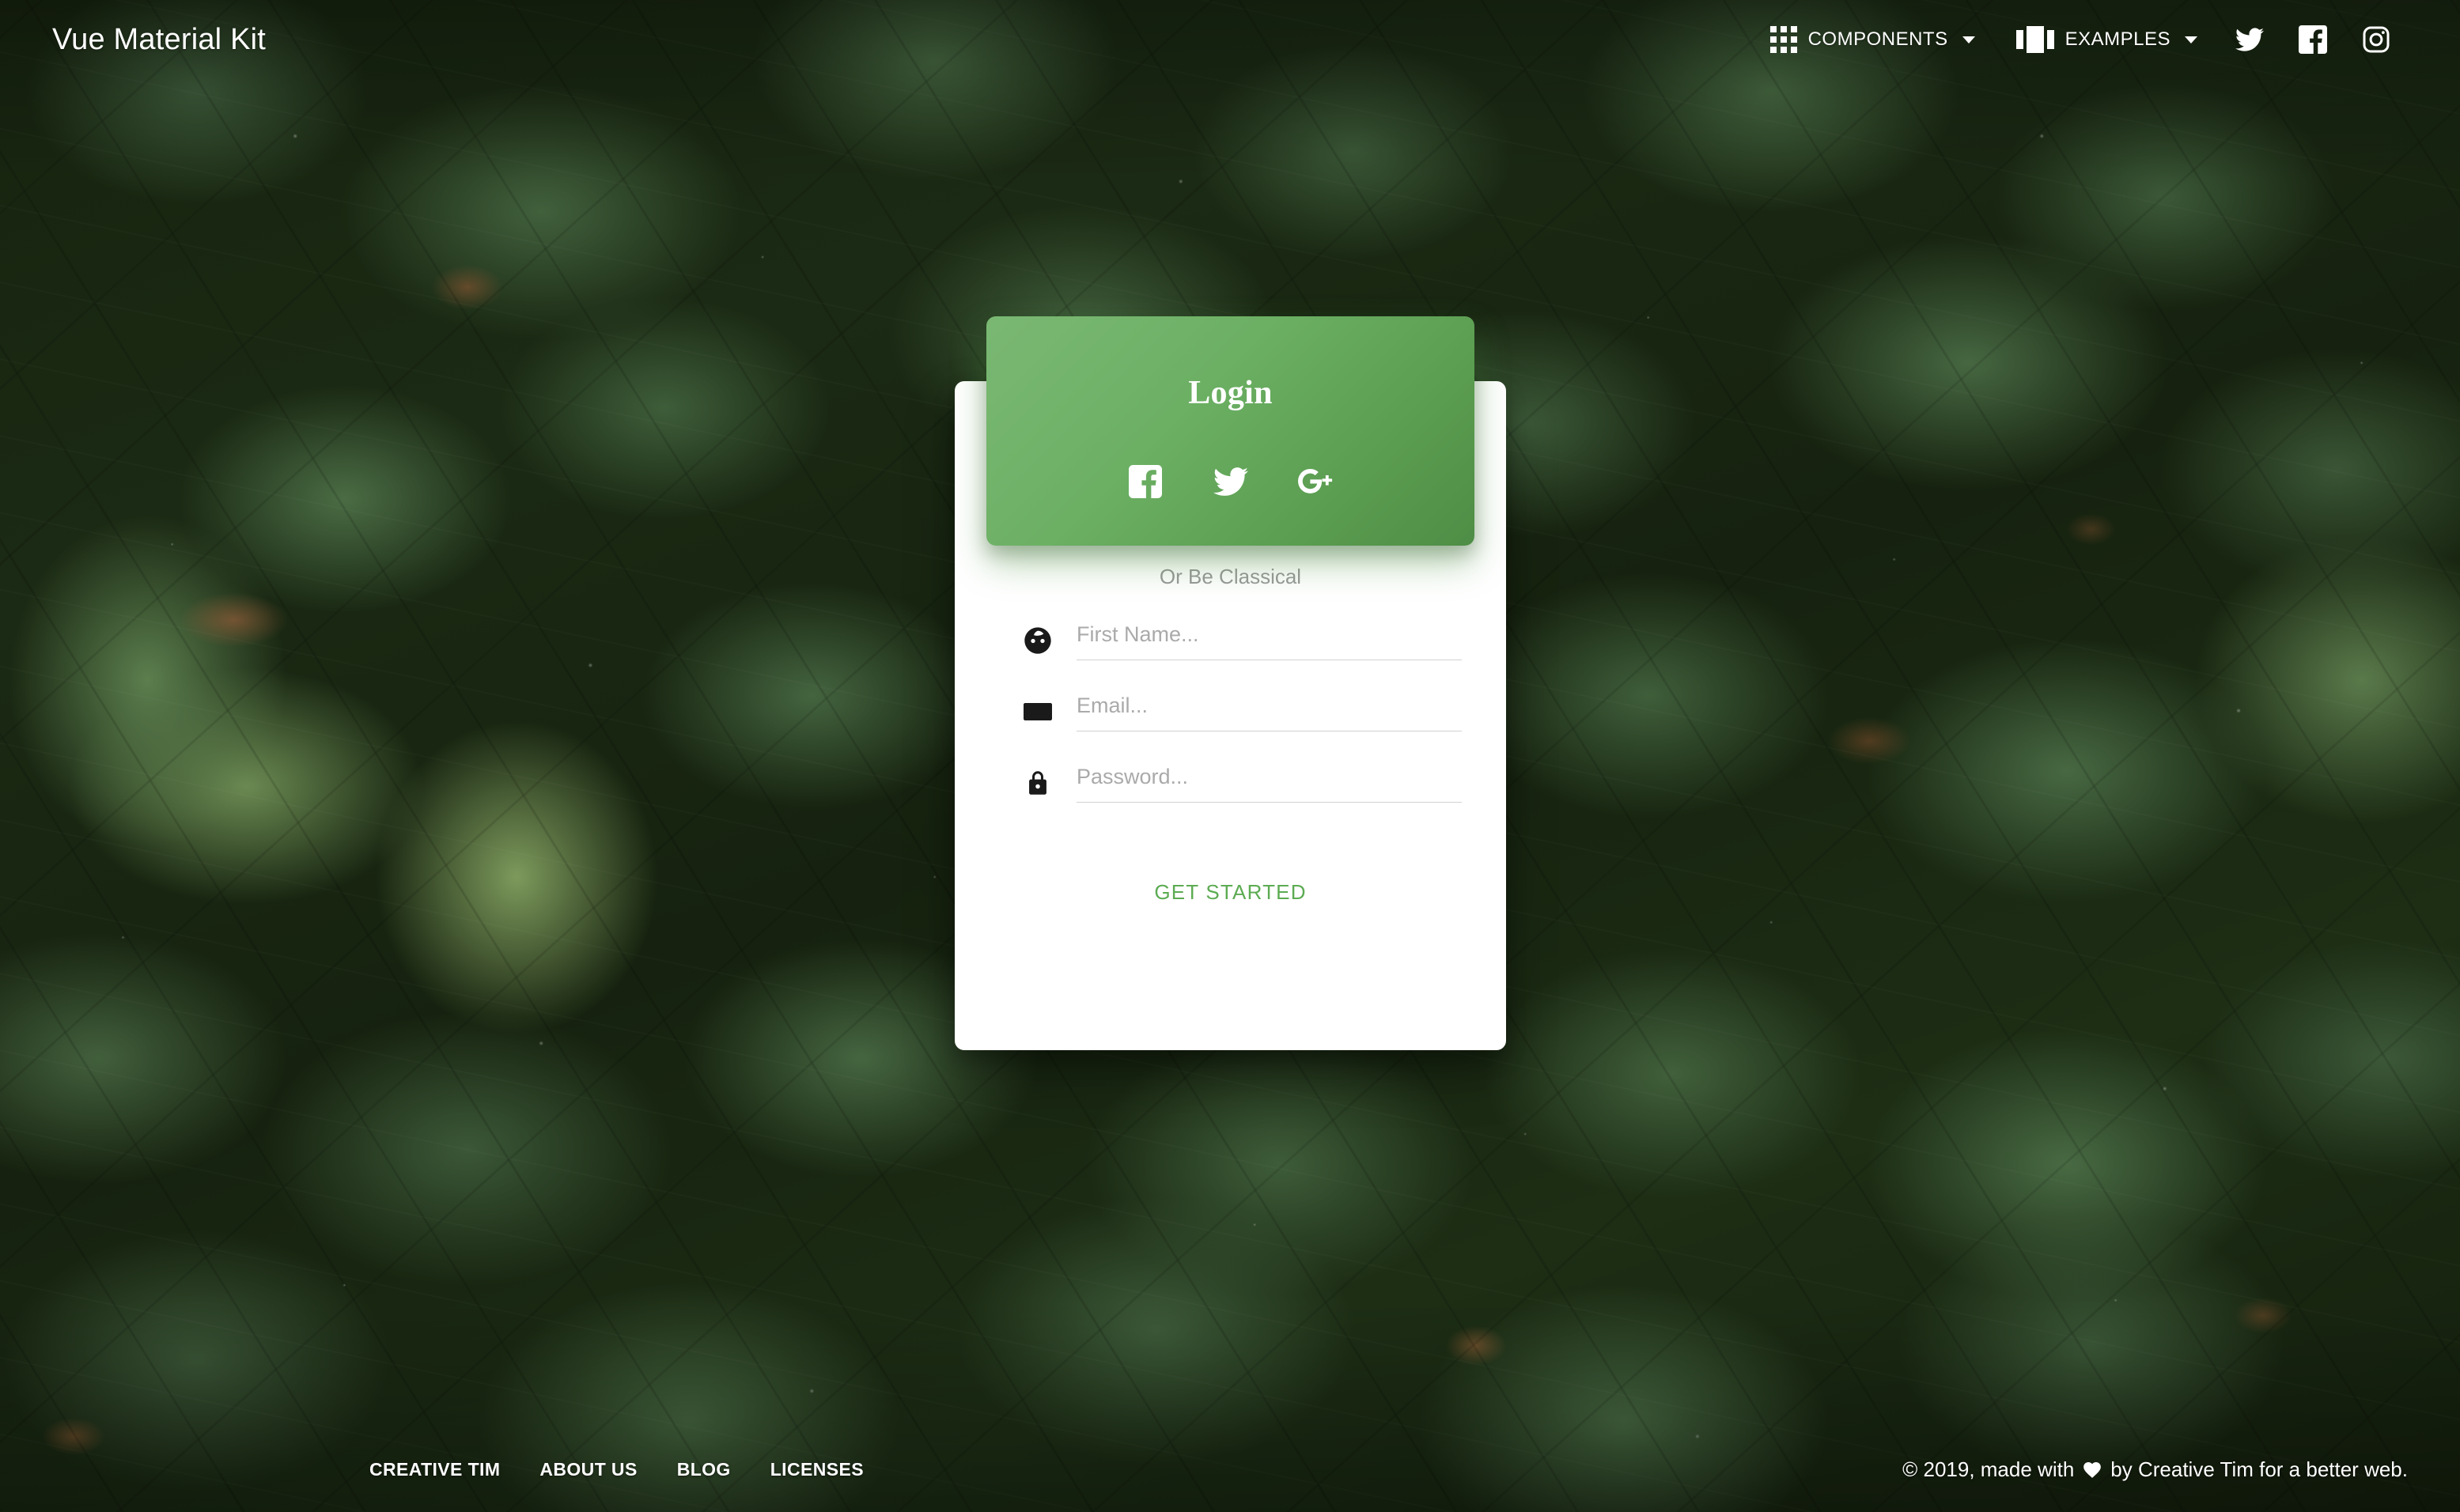  I want to click on social-login-twitter-button, so click(1231, 481).